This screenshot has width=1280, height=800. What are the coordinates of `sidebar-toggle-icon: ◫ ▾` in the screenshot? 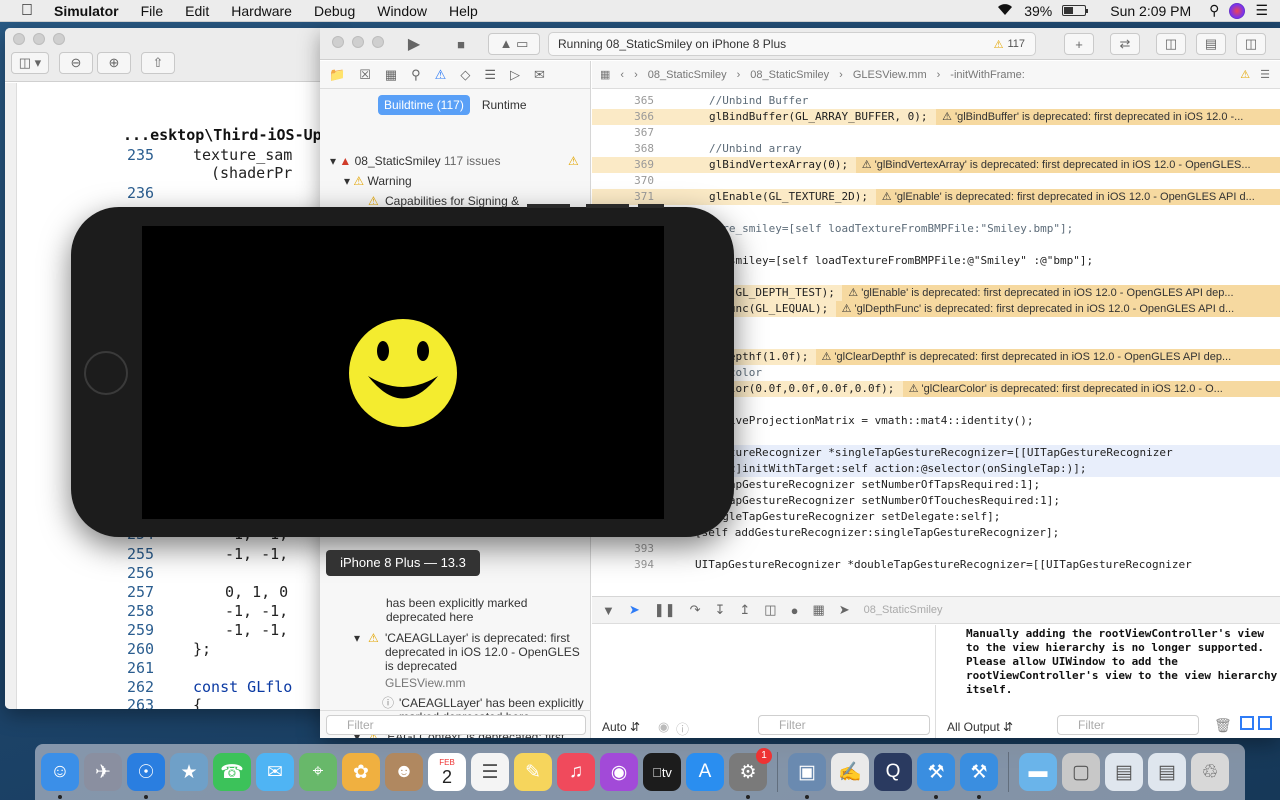 It's located at (30, 63).